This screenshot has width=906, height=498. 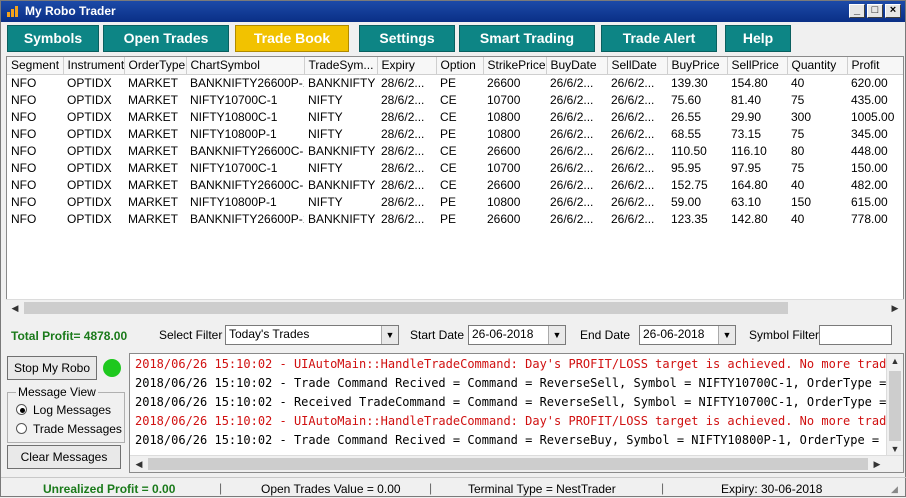 I want to click on table-cell: 95.95, so click(x=686, y=167).